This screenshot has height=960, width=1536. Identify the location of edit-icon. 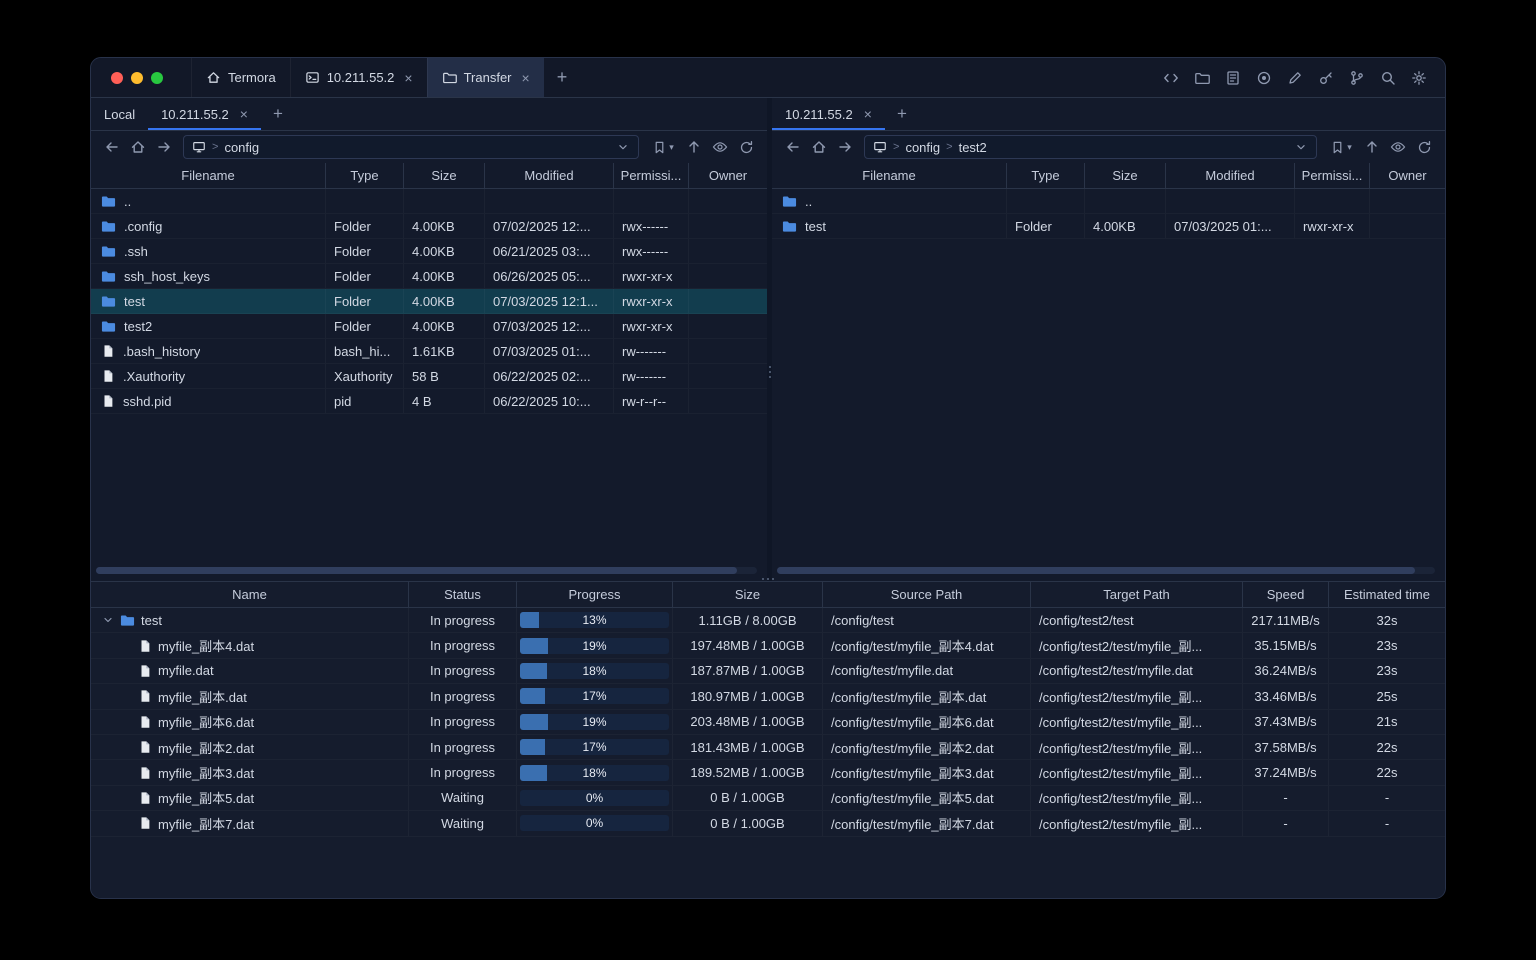
(1295, 78).